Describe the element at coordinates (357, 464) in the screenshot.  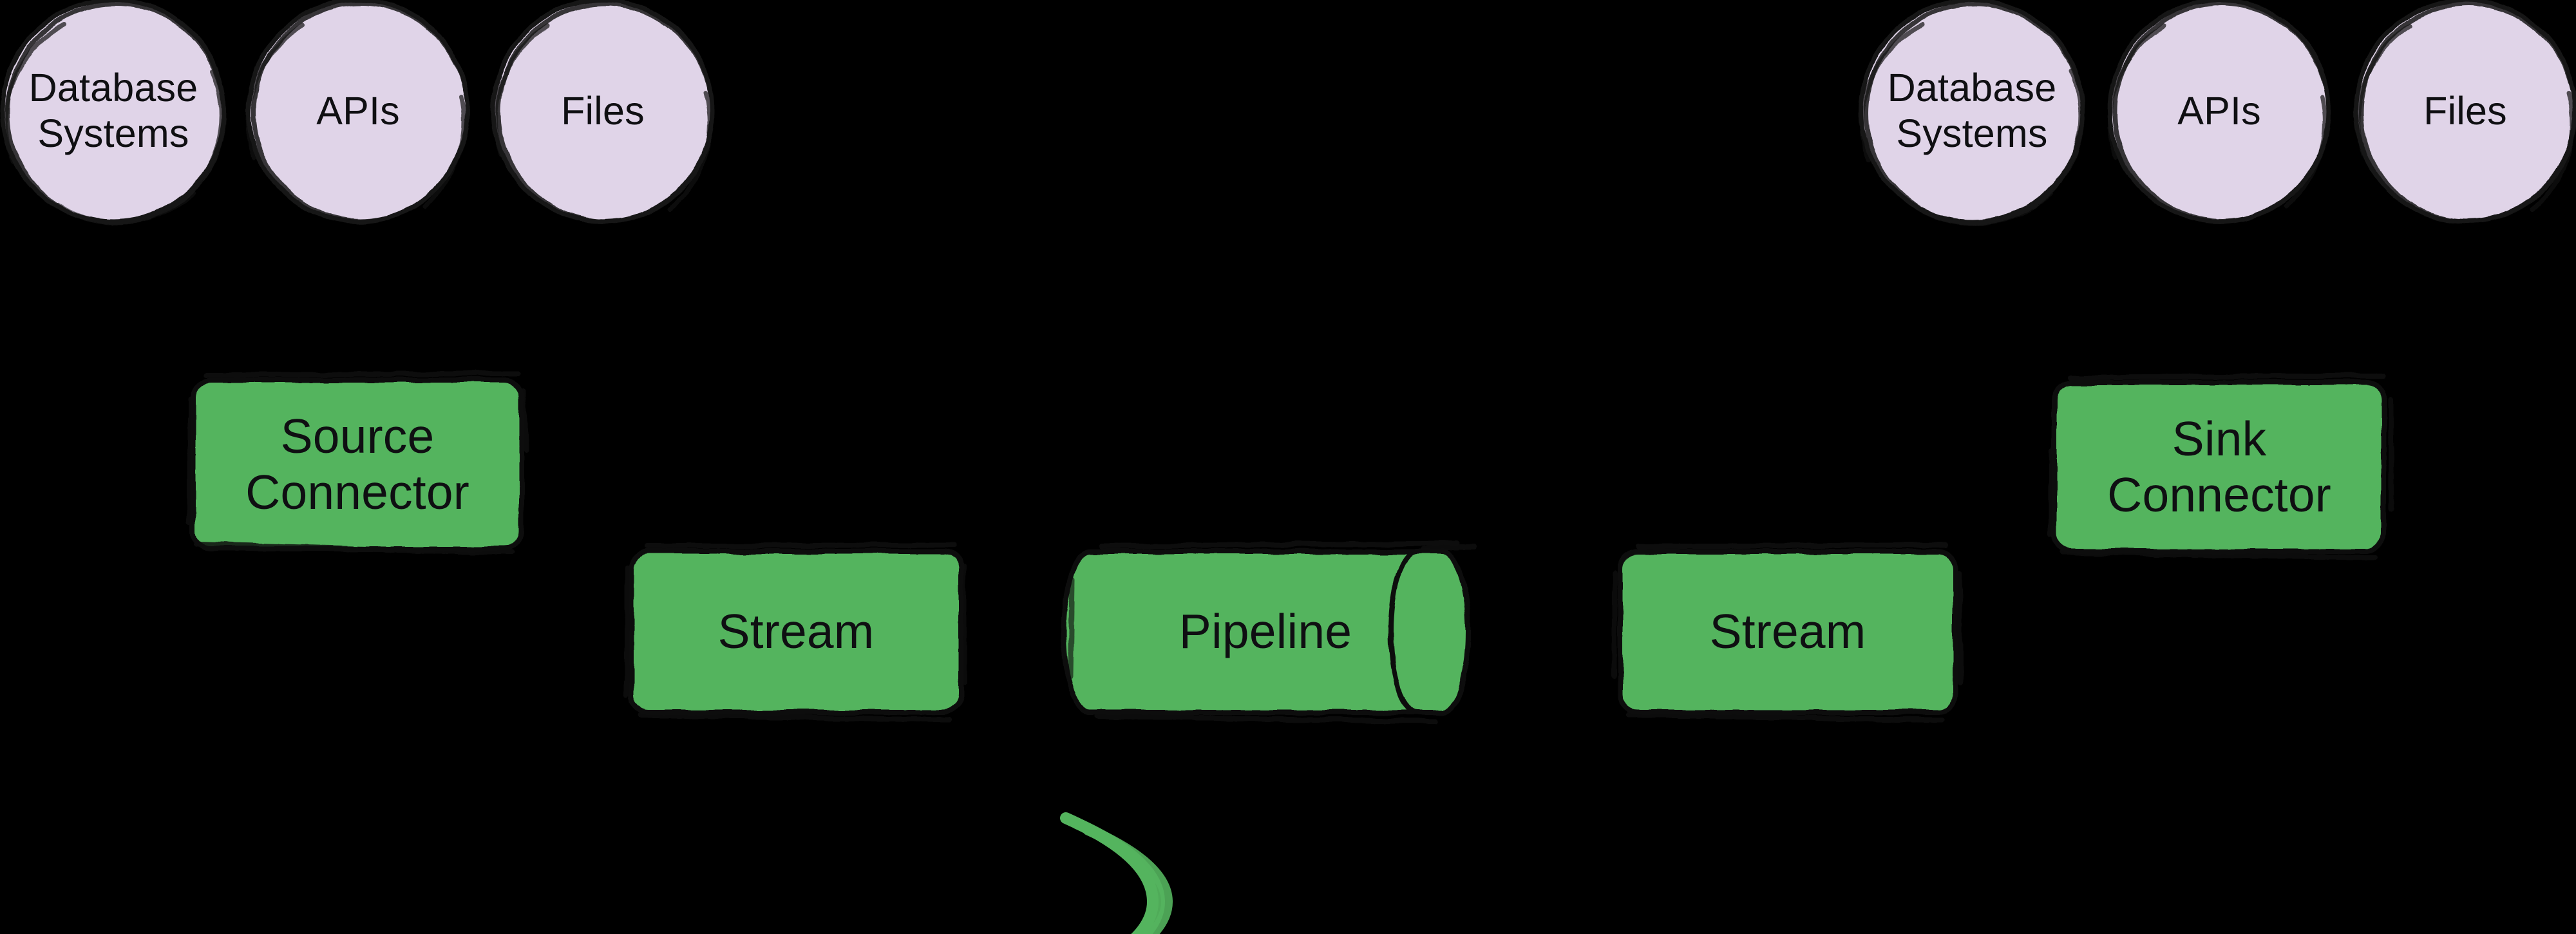
I see `hit-source-connector` at that location.